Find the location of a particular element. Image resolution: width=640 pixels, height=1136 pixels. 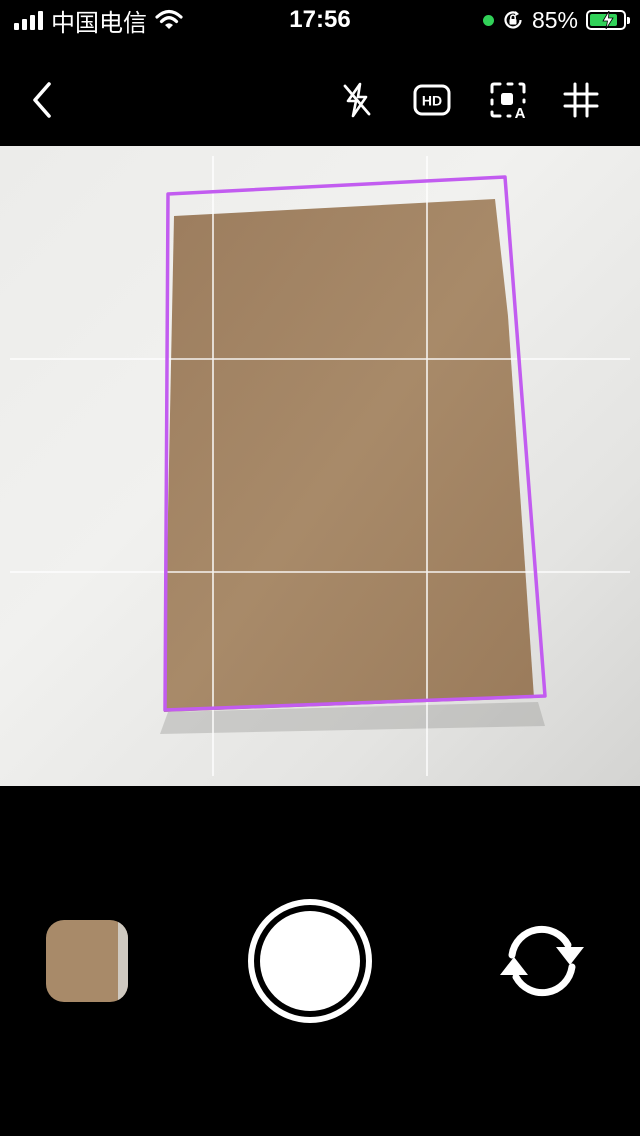

auto-detect-button: A is located at coordinates (508, 100).